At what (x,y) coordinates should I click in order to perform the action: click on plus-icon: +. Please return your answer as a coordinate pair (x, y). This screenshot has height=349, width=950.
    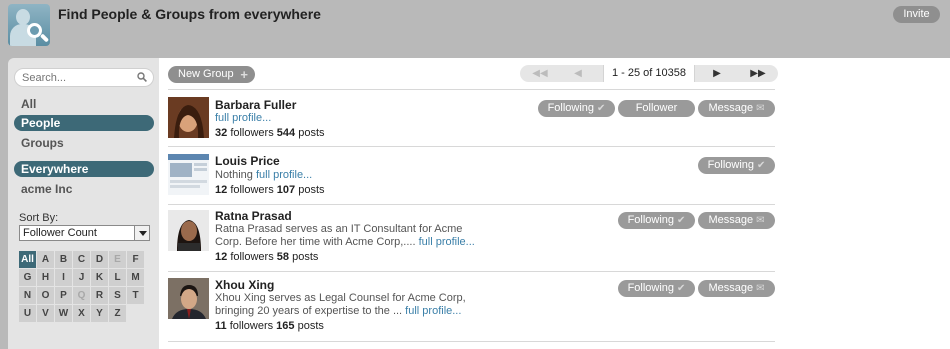
    Looking at the image, I should click on (244, 74).